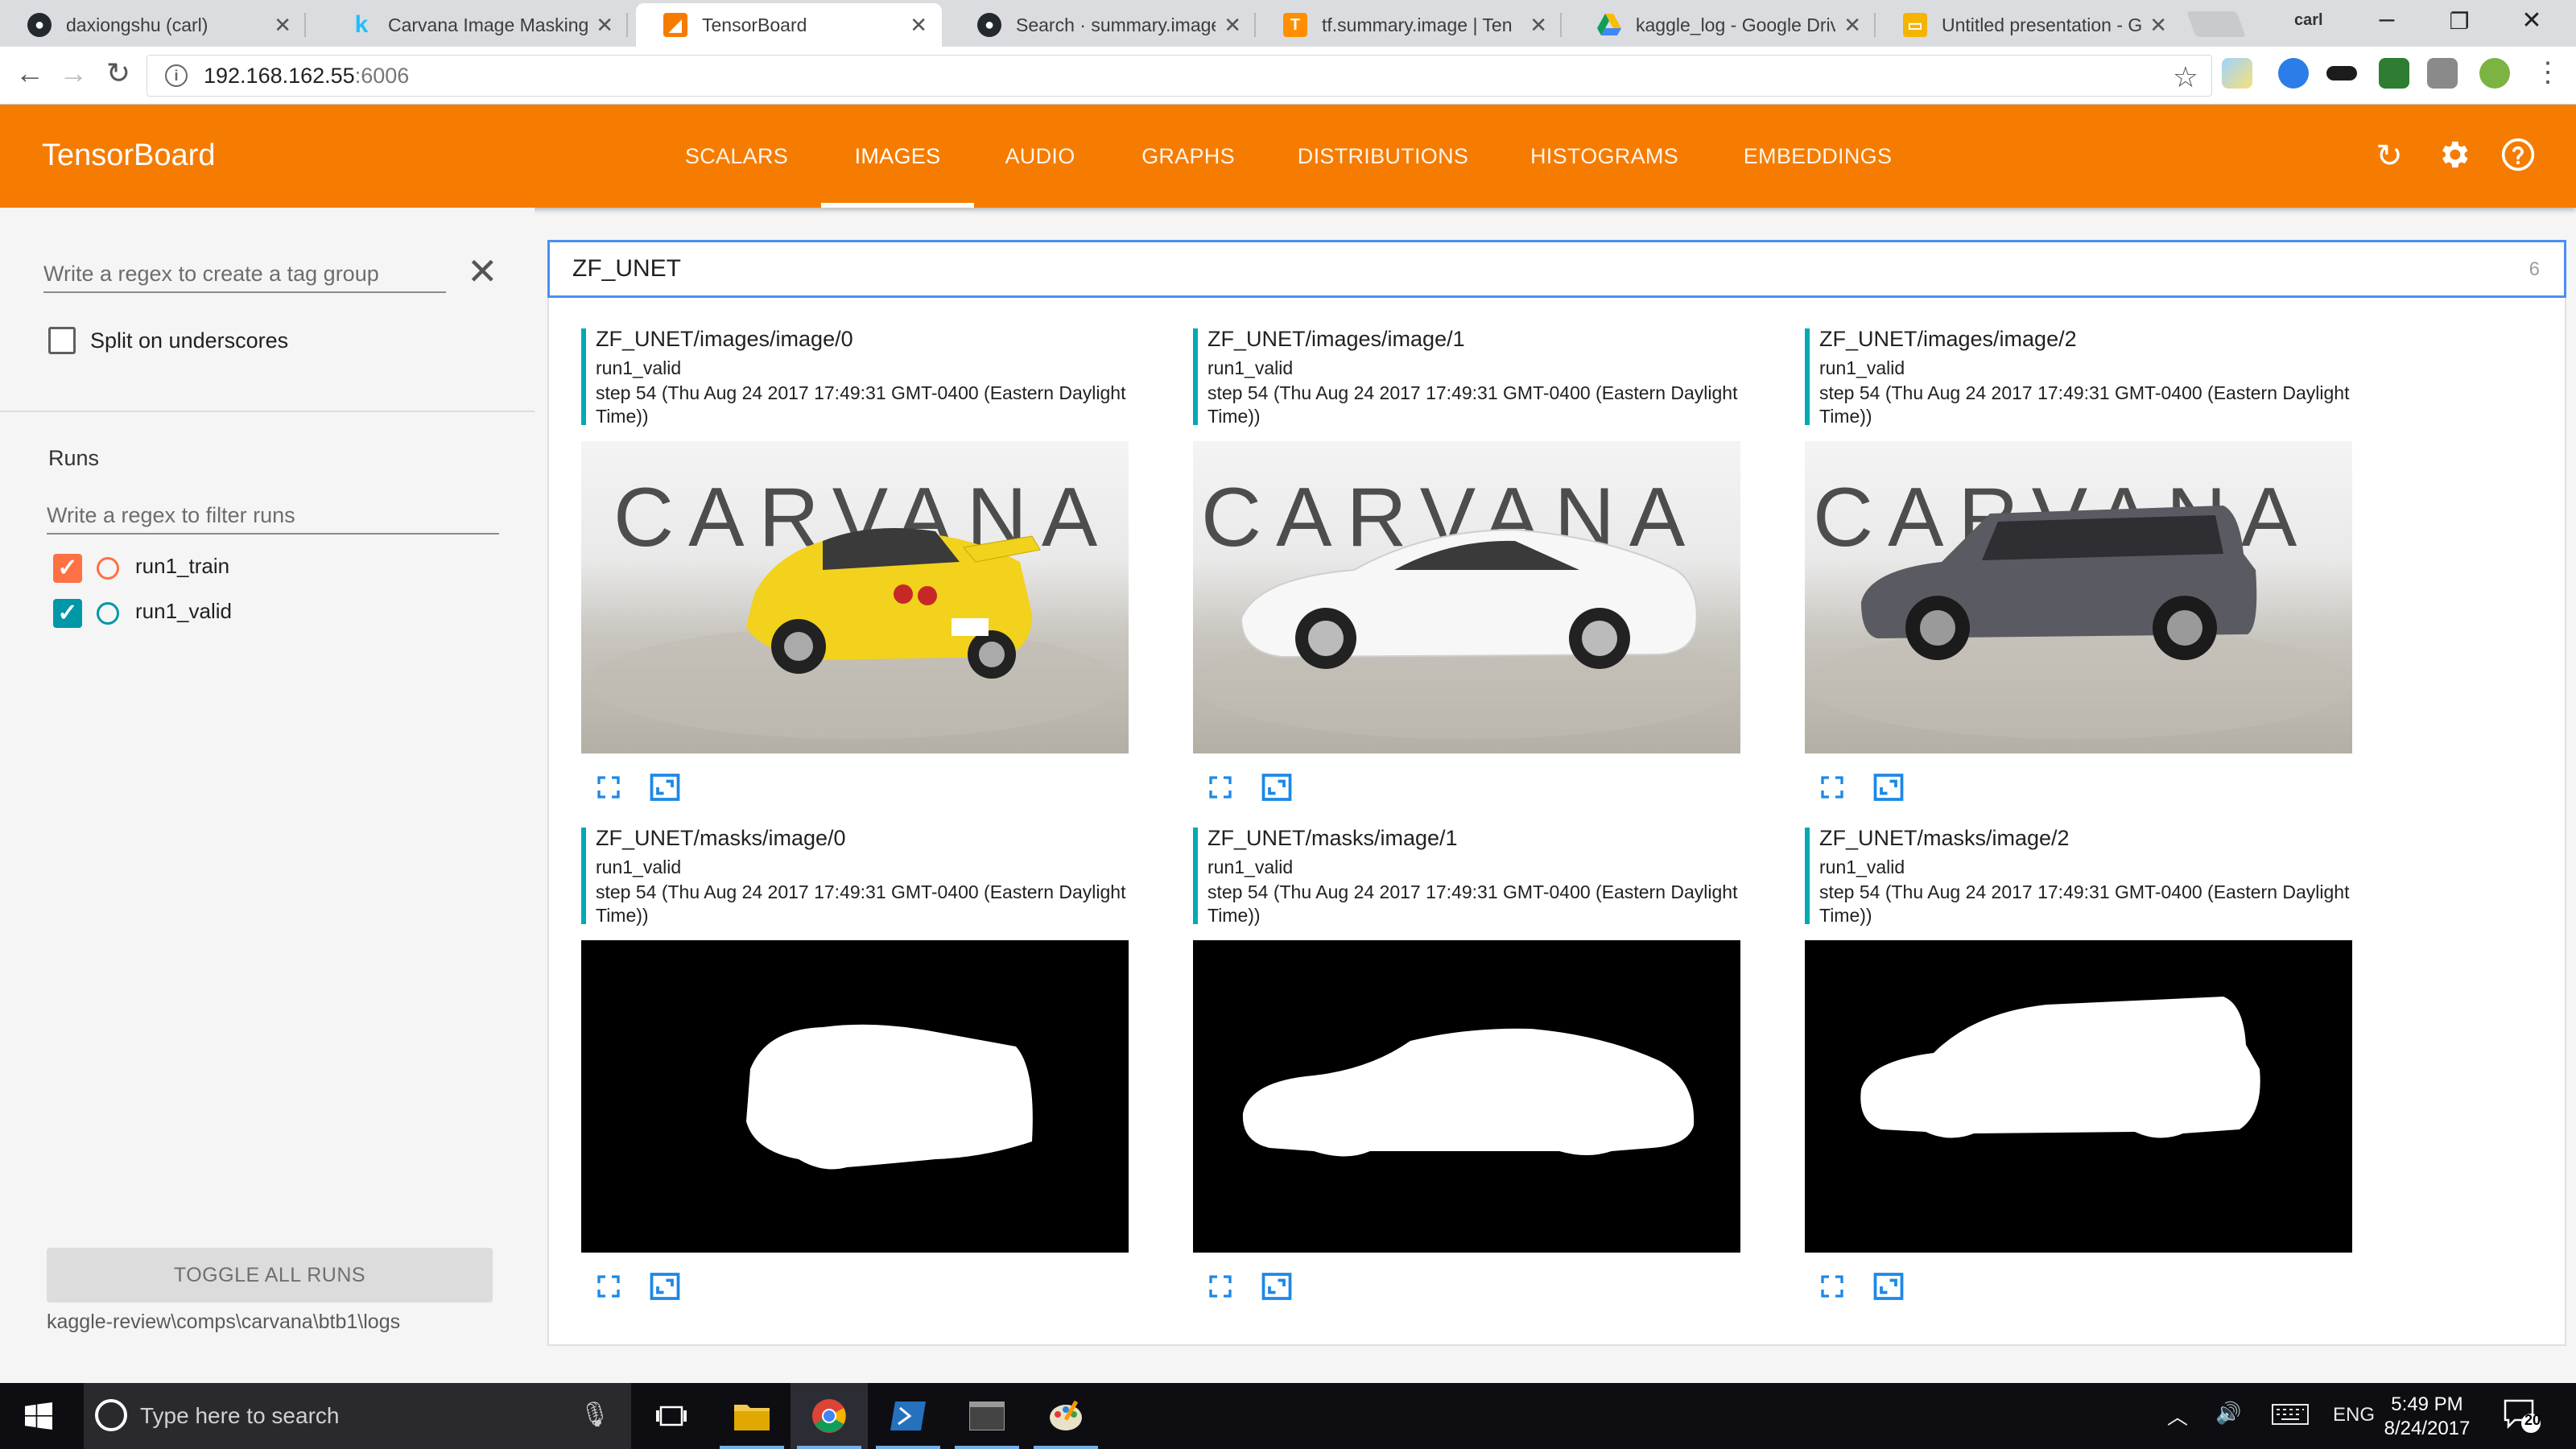 Image resolution: width=2576 pixels, height=1449 pixels. Describe the element at coordinates (2029, 25) in the screenshot. I see `browser-tab: ▭ Untitled presentation - G ✕` at that location.